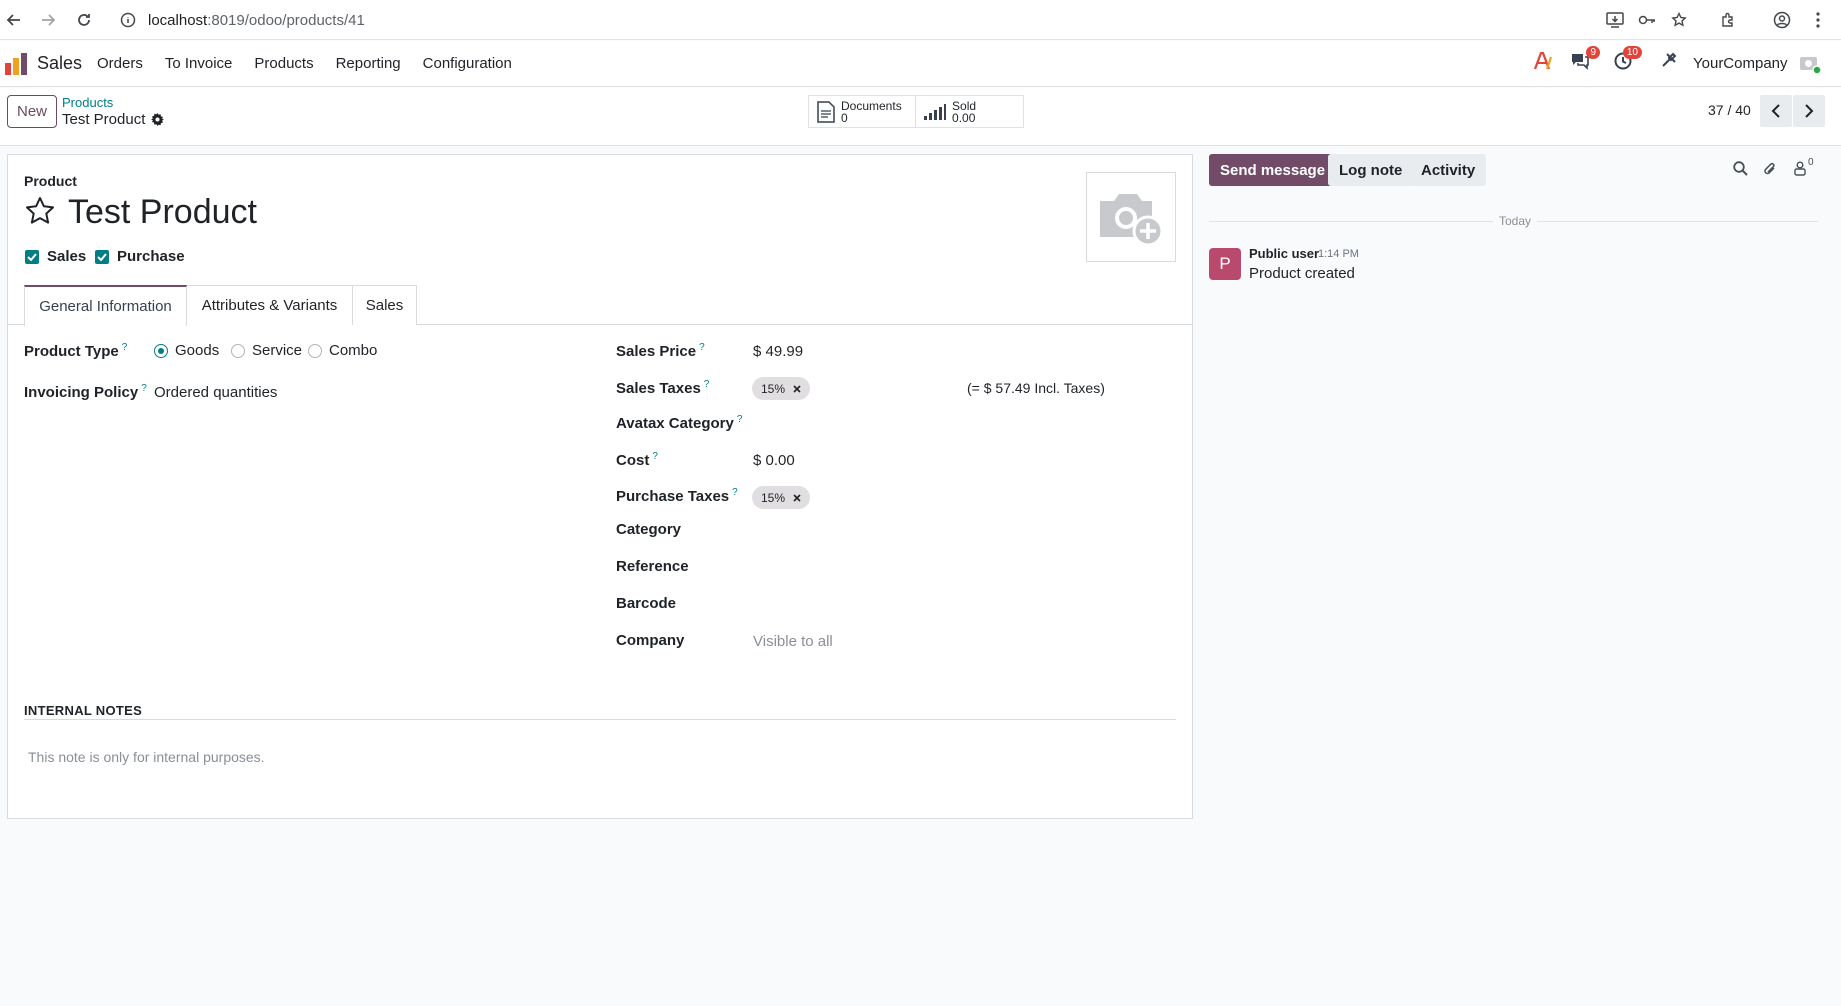 The image size is (1841, 1006). I want to click on cost-input: $ 0.00, so click(774, 460).